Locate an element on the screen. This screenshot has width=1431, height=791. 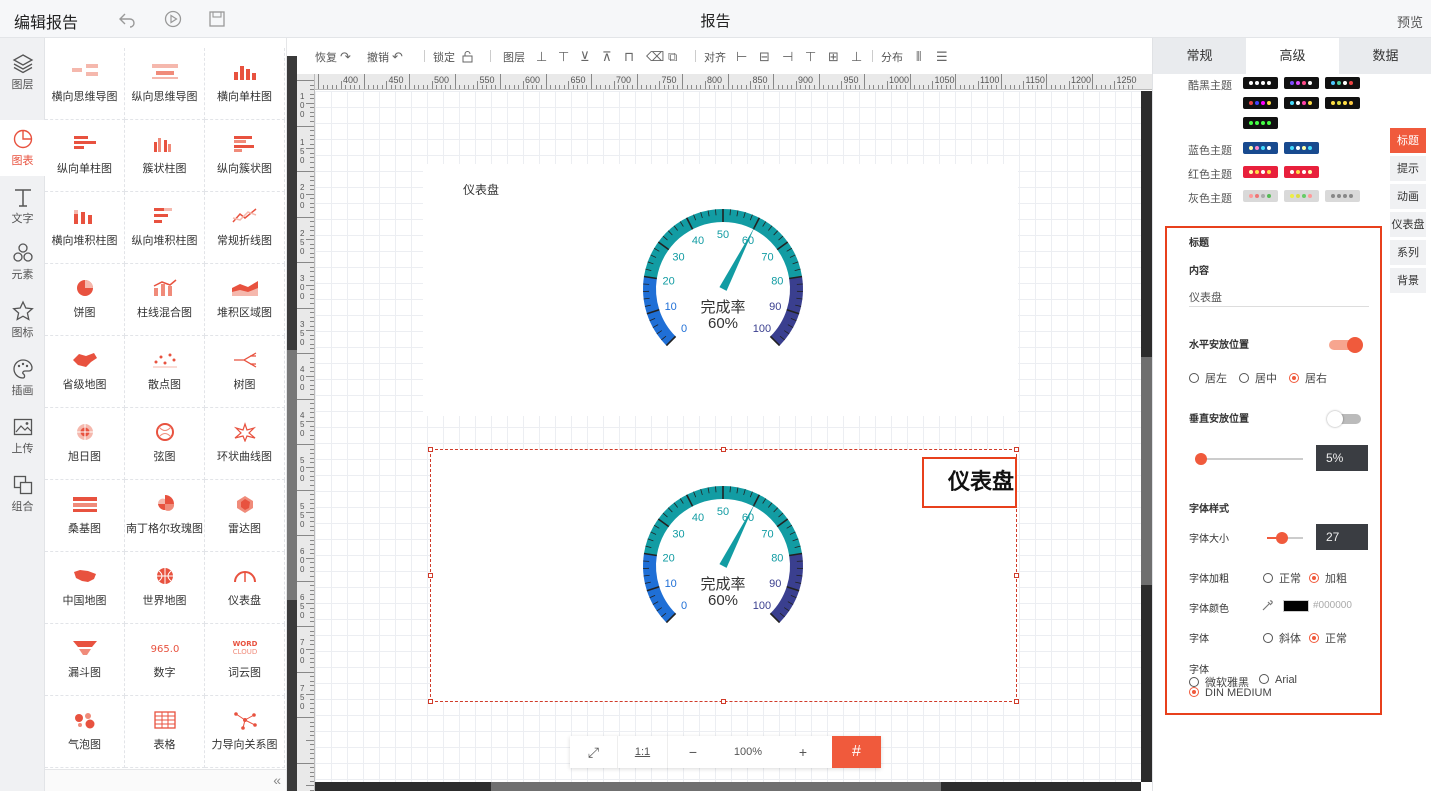
align-center-h-icon: ⊟ is located at coordinates (763, 57).